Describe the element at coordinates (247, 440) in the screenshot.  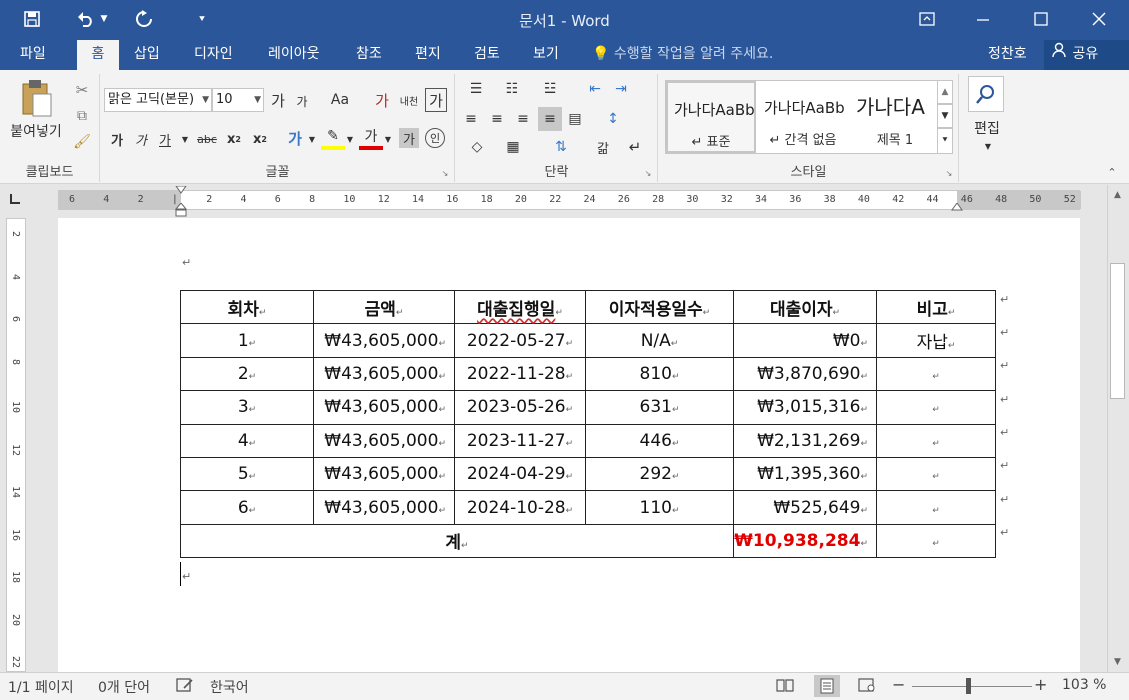
I see `cell-round: 4↵` at that location.